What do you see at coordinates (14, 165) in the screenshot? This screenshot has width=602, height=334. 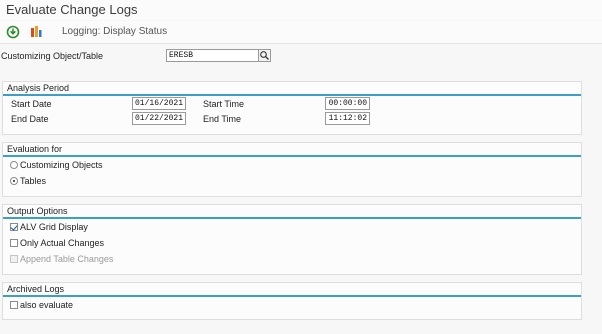 I see `customizing-objects-radio` at bounding box center [14, 165].